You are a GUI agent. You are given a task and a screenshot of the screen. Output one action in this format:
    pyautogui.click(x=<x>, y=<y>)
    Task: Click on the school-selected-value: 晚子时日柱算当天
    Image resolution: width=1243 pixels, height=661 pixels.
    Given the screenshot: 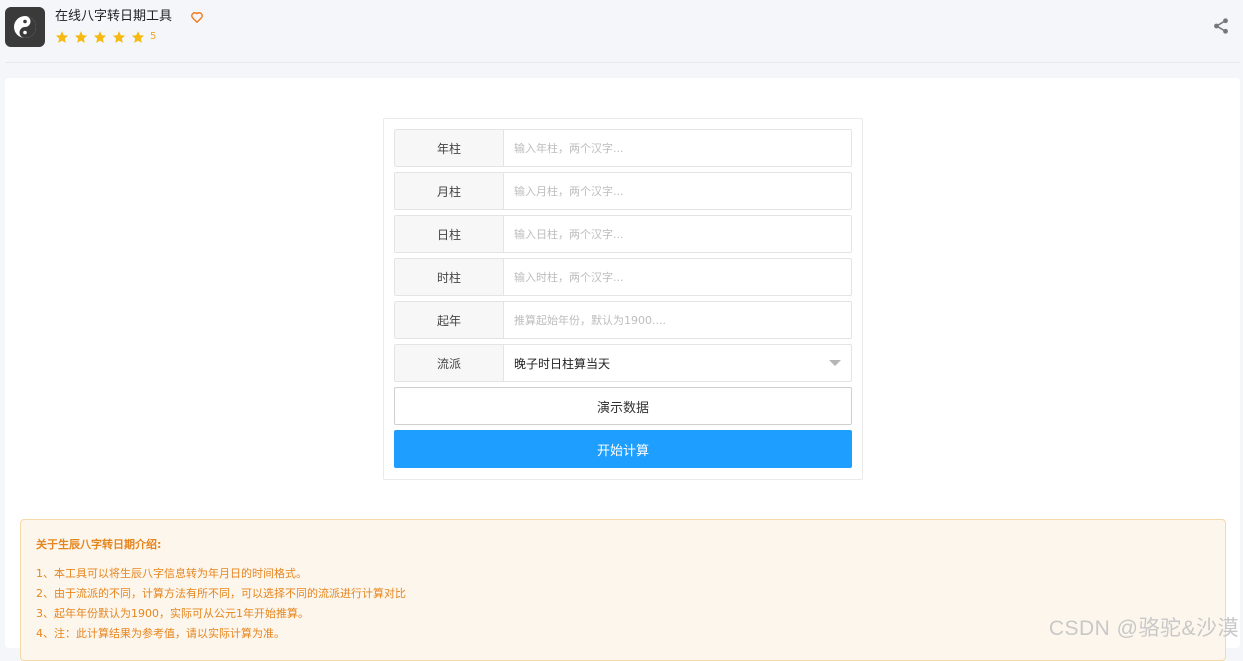 What is the action you would take?
    pyautogui.click(x=562, y=363)
    